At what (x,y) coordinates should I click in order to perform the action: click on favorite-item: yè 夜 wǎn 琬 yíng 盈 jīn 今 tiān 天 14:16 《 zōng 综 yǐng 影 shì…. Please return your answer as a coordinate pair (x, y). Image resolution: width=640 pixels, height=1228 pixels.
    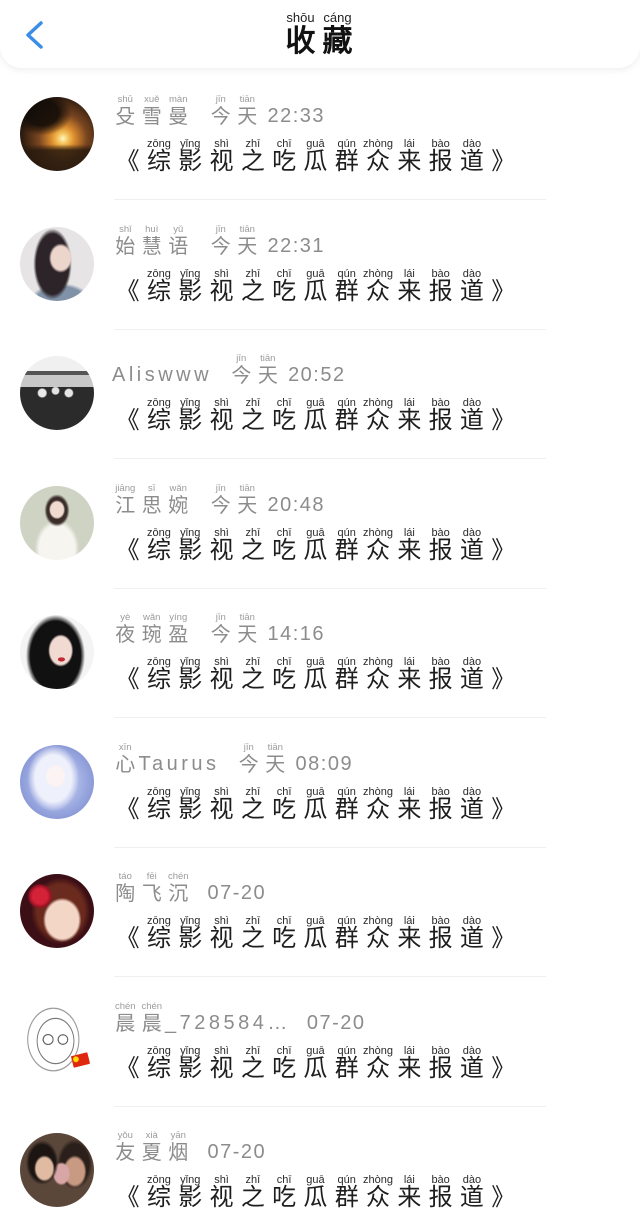
    Looking at the image, I should click on (320, 655).